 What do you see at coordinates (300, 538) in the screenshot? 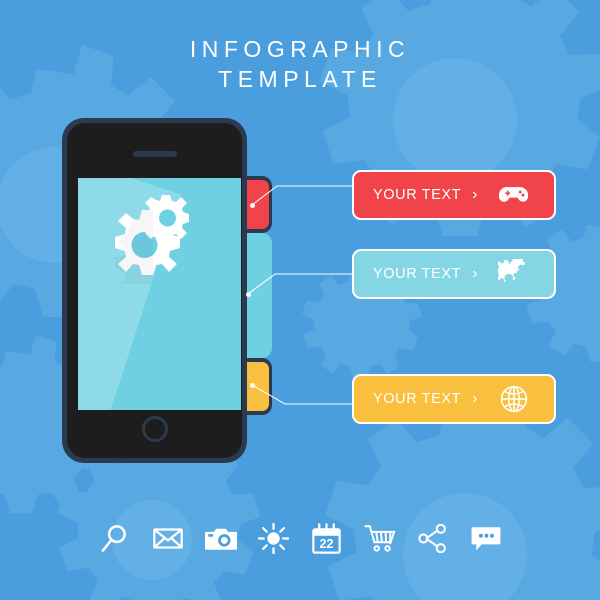
I see `icon-strip: 22` at bounding box center [300, 538].